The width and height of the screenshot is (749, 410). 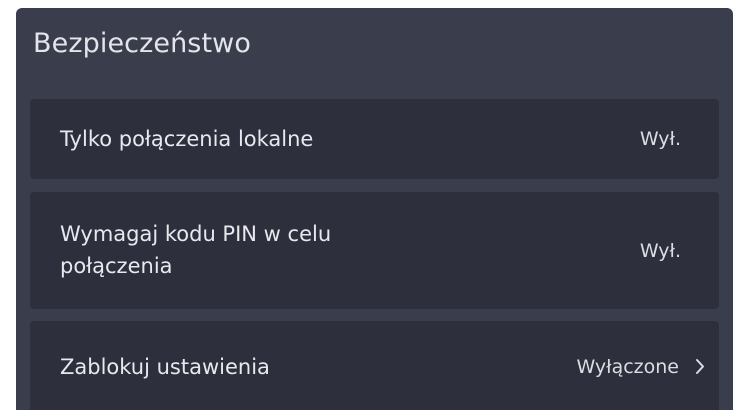 What do you see at coordinates (142, 43) in the screenshot?
I see `section-title: Bezpieczeństwo` at bounding box center [142, 43].